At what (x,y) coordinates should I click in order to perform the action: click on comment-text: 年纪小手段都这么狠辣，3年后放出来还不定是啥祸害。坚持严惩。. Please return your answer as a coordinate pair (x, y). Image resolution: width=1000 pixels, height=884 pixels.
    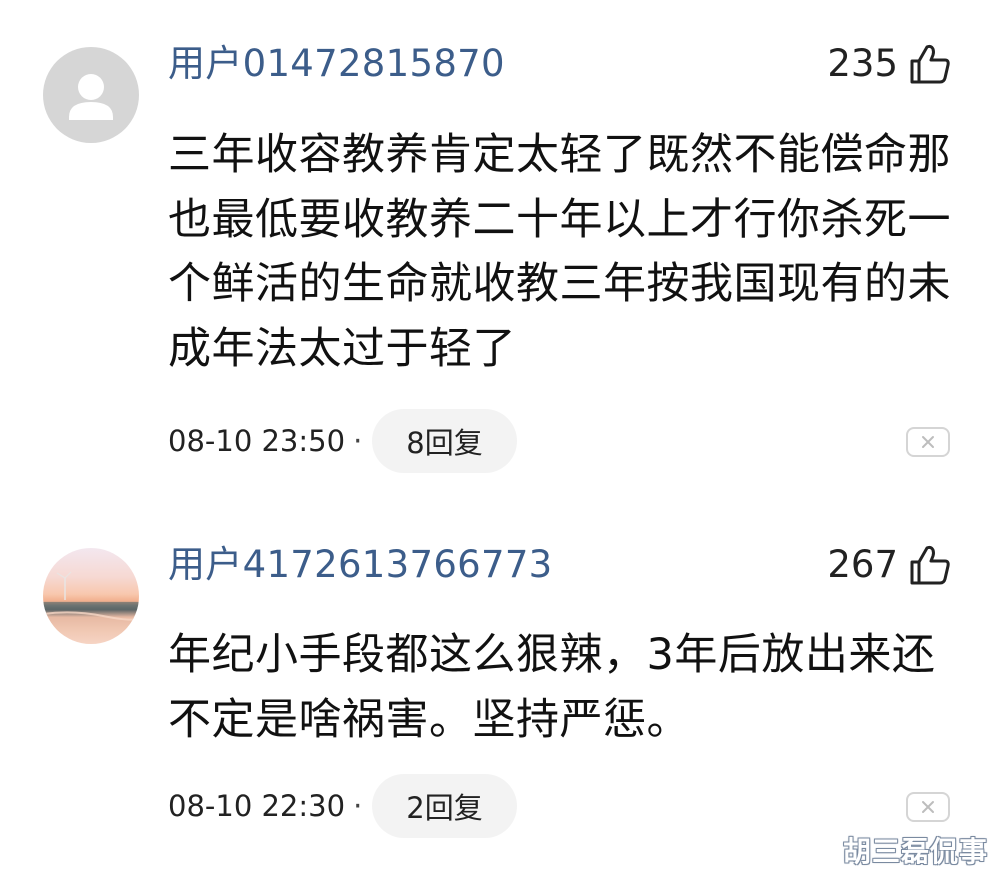
    Looking at the image, I should click on (552, 687).